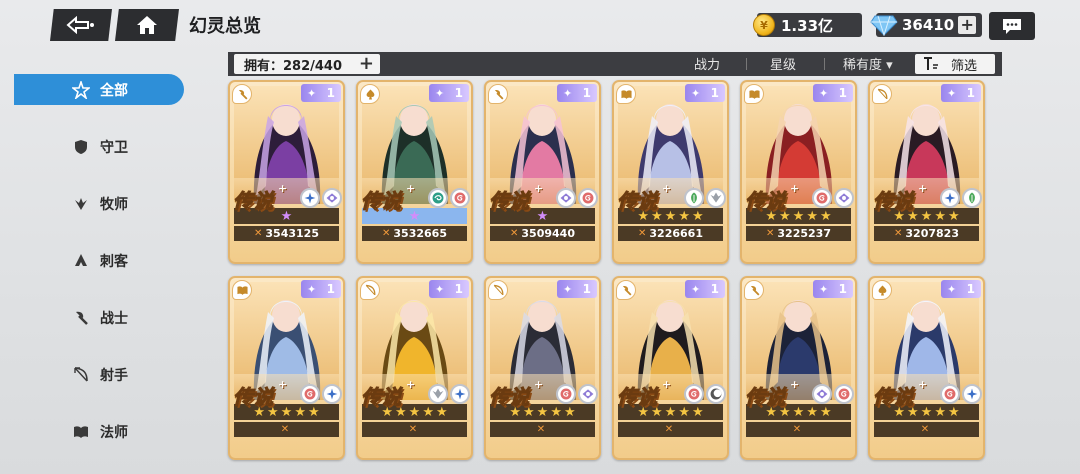  Describe the element at coordinates (972, 198) in the screenshot. I see `leaf-element-icon` at that location.